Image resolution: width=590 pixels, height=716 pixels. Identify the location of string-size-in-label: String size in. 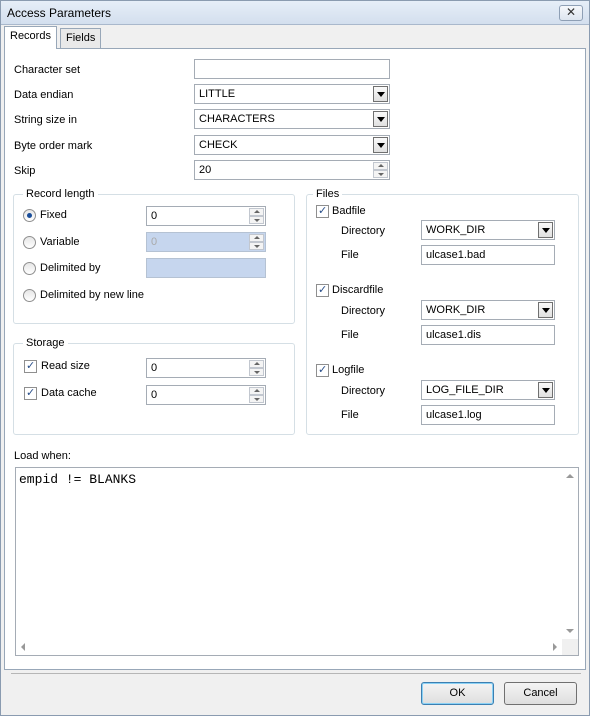
(45, 120).